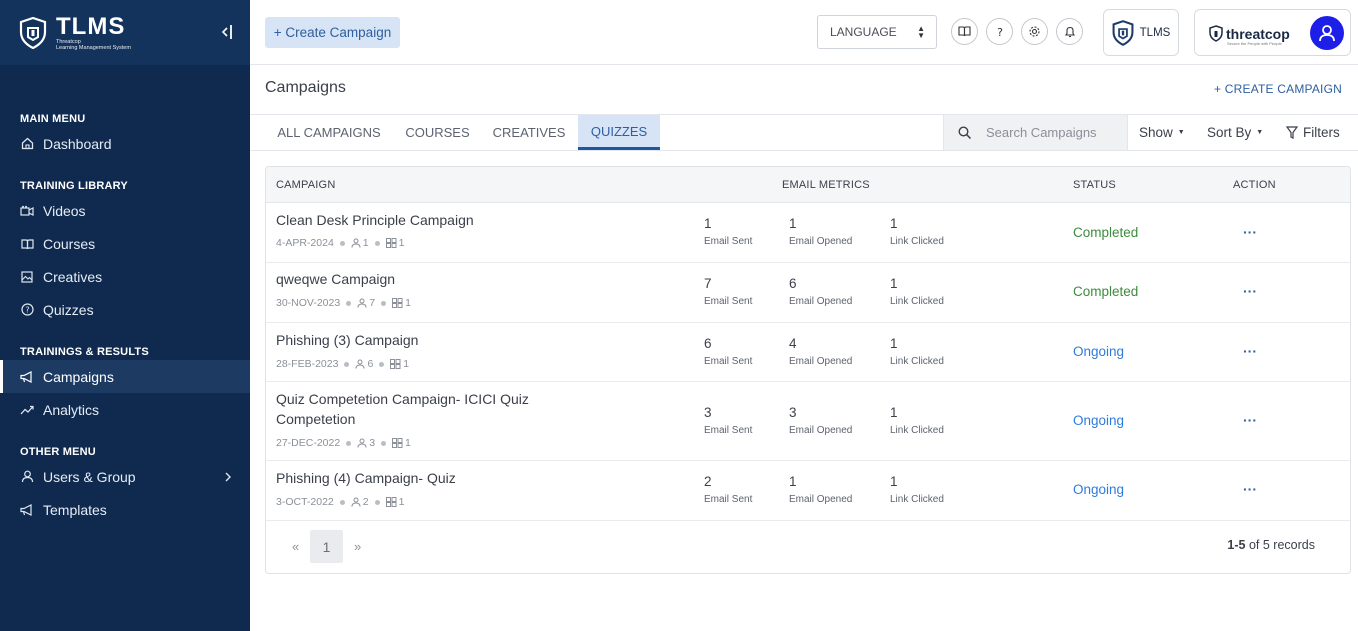 This screenshot has height=631, width=1358. Describe the element at coordinates (227, 32) in the screenshot. I see `collapse-sidebar-icon` at that location.